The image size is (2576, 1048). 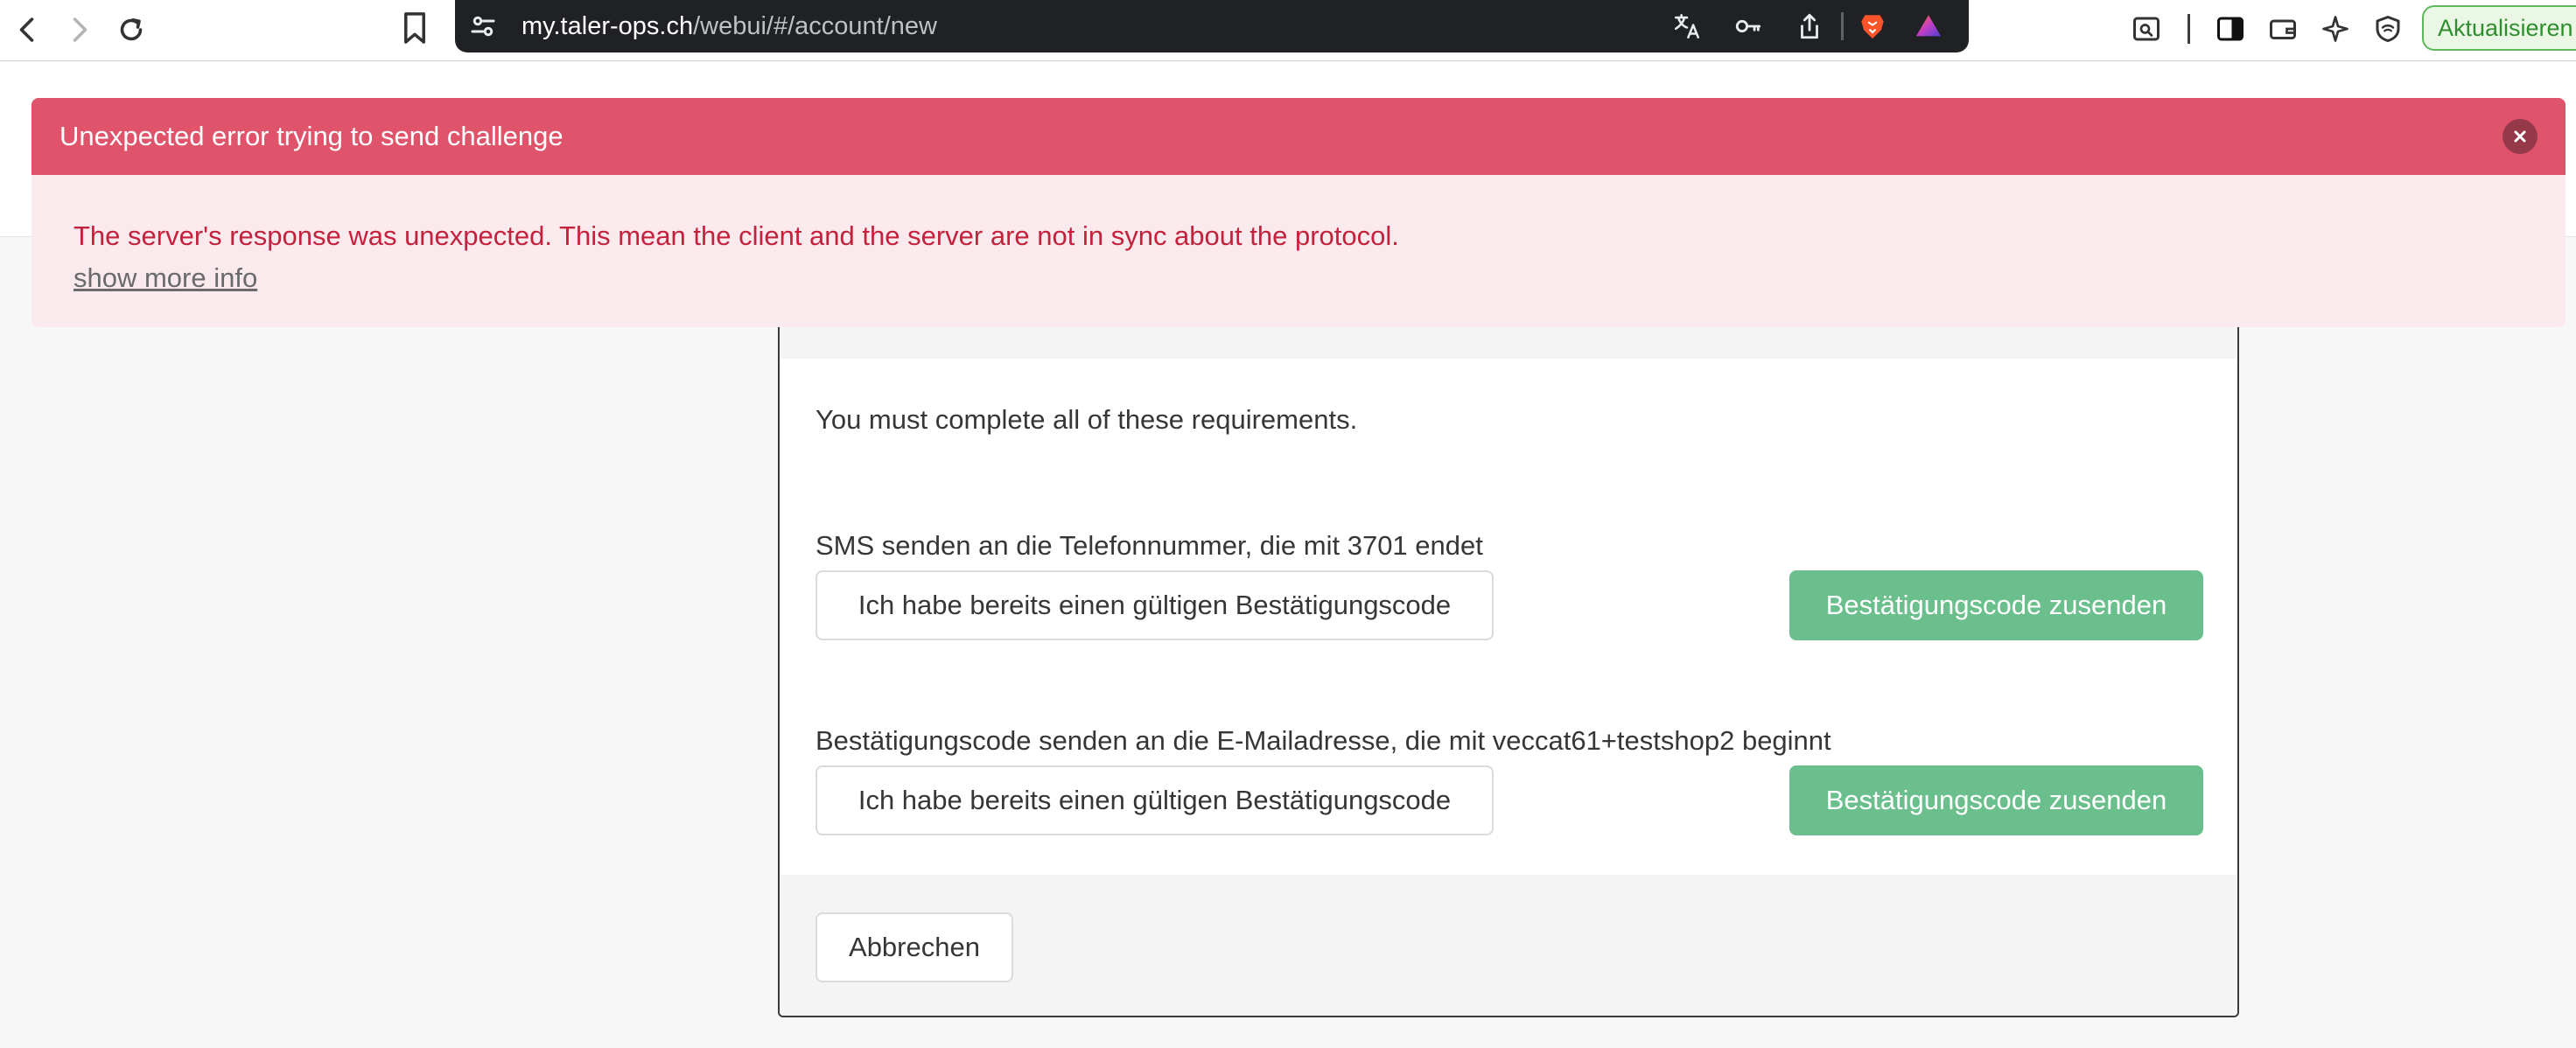 What do you see at coordinates (1809, 26) in the screenshot?
I see `share-icon` at bounding box center [1809, 26].